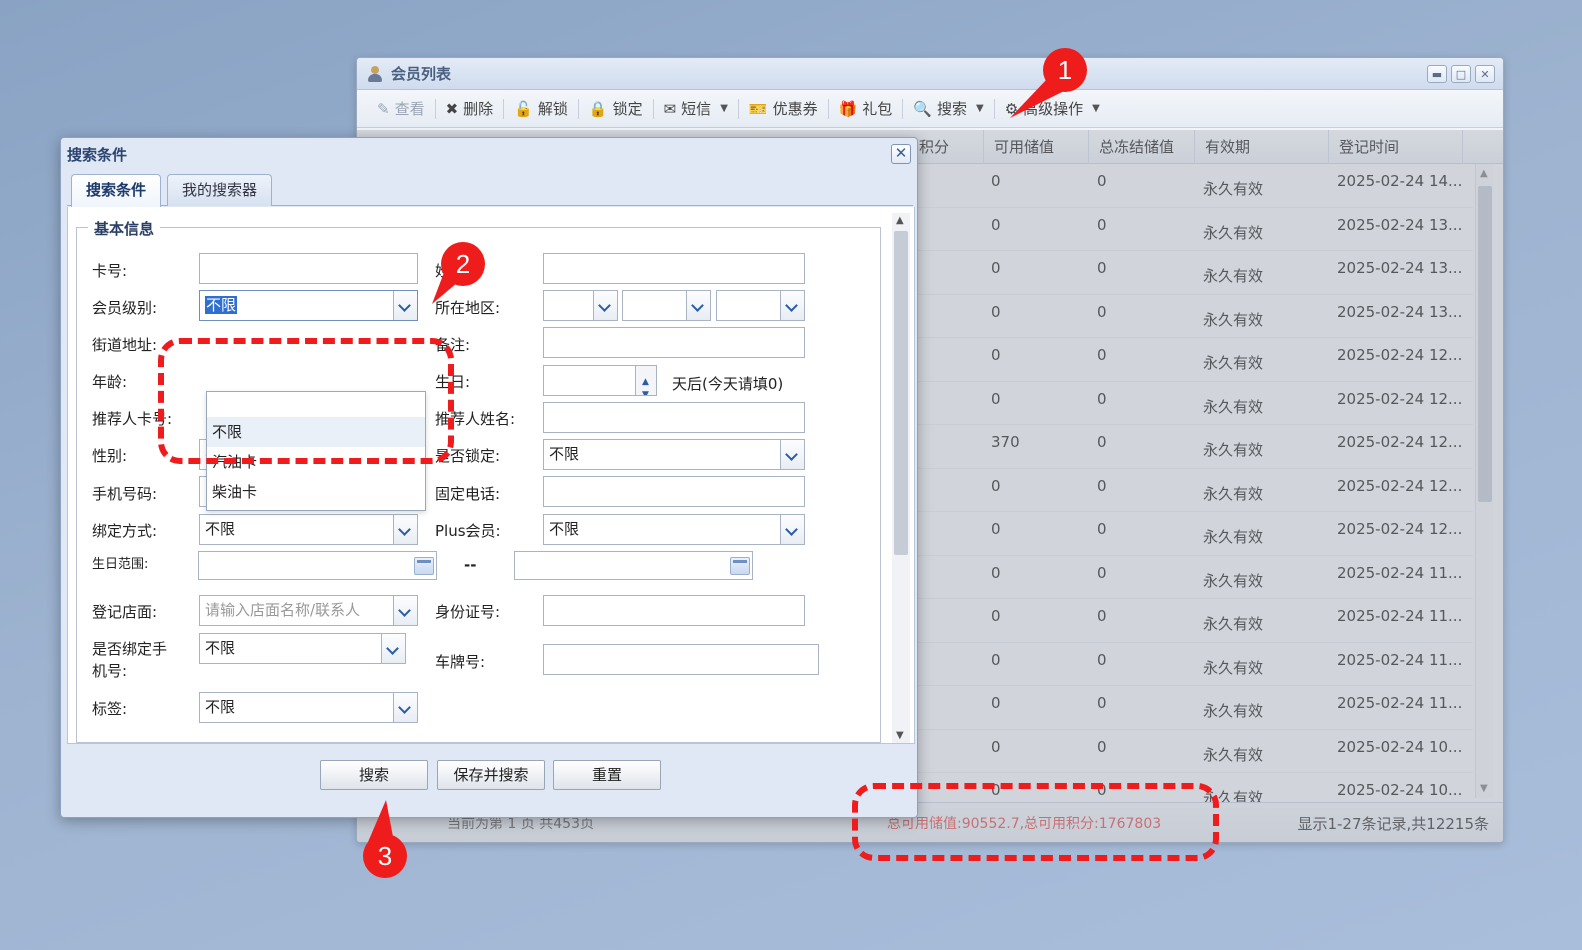 This screenshot has width=1582, height=950. I want to click on annotation-badge-2: 2, so click(463, 264).